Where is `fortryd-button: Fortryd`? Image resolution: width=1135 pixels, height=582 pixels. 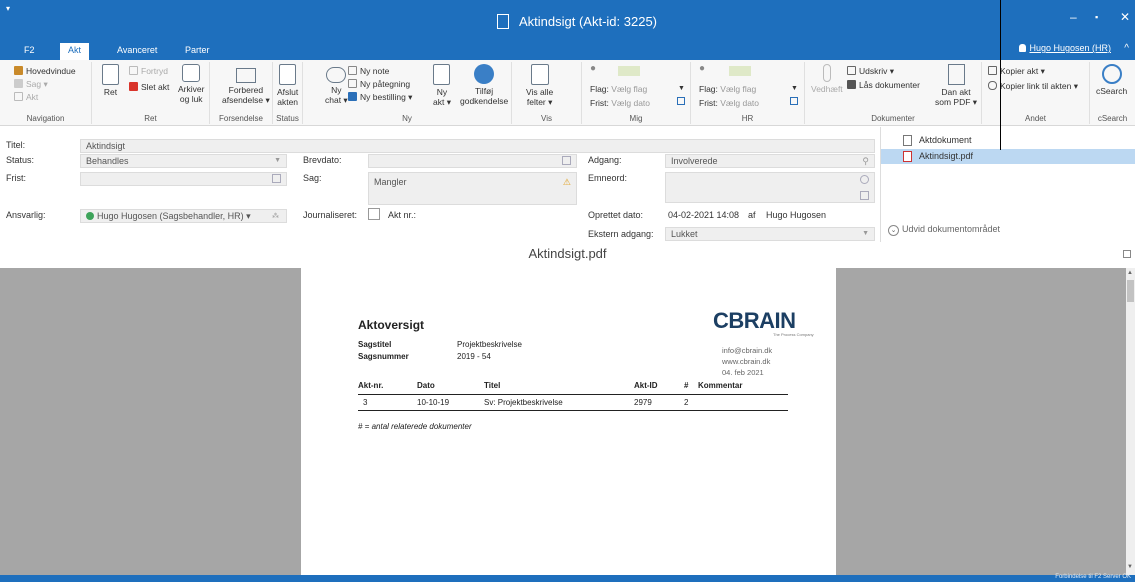
fortryd-button: Fortryd is located at coordinates (148, 71).